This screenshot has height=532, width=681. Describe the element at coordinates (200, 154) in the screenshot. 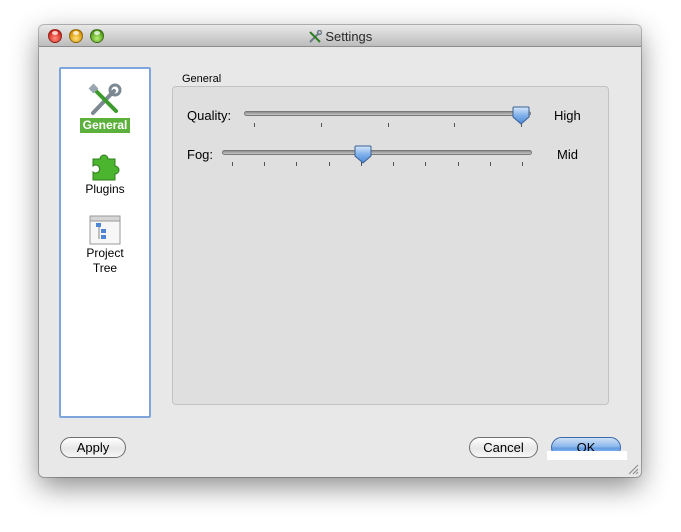

I see `fog-label: Fog:` at that location.